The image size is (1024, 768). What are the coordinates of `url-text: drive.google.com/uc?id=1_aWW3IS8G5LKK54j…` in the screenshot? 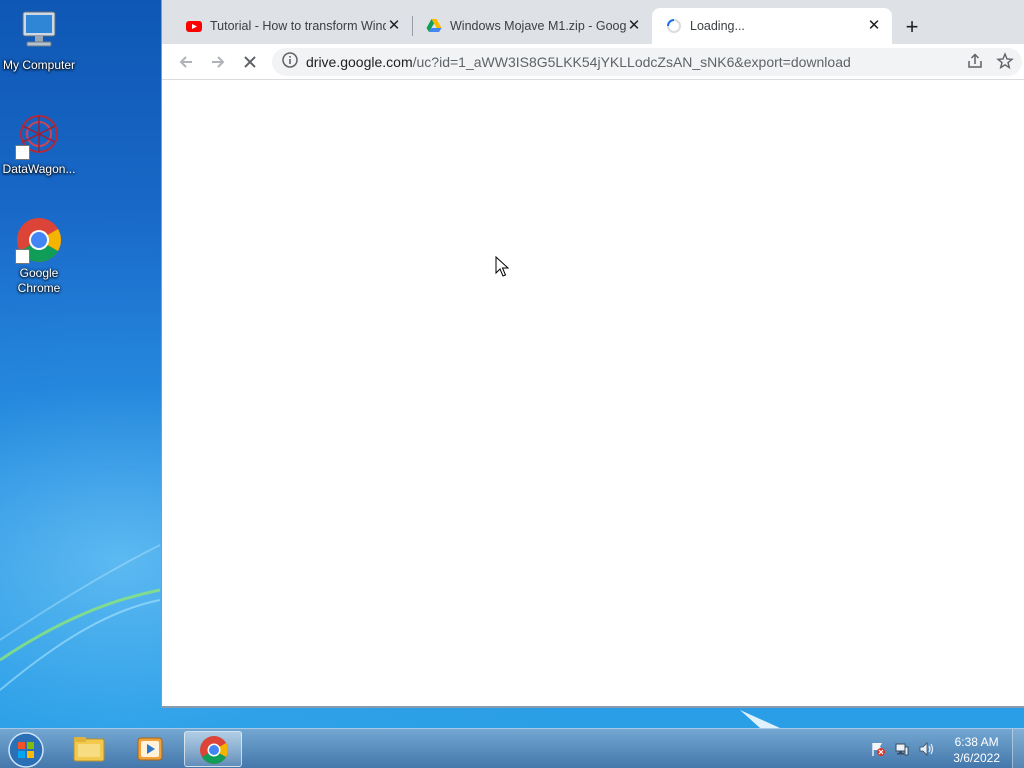 It's located at (578, 62).